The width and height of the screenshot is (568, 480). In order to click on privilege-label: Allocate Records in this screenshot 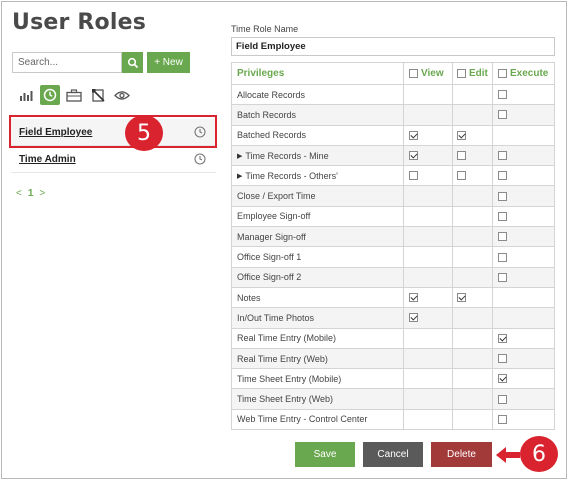, I will do `click(271, 94)`.